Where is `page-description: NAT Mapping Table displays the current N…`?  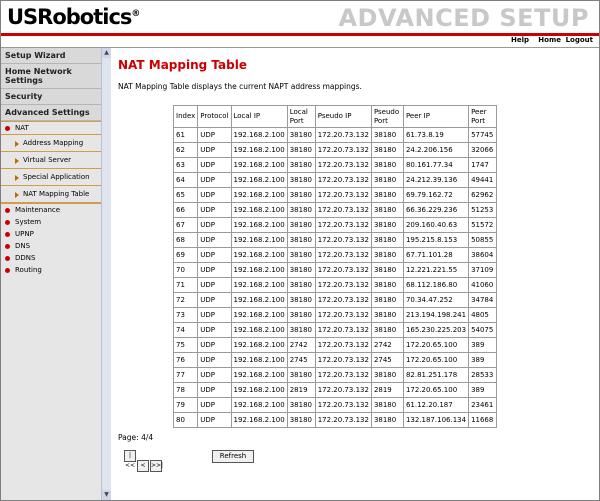
page-description: NAT Mapping Table displays the current N… is located at coordinates (240, 86).